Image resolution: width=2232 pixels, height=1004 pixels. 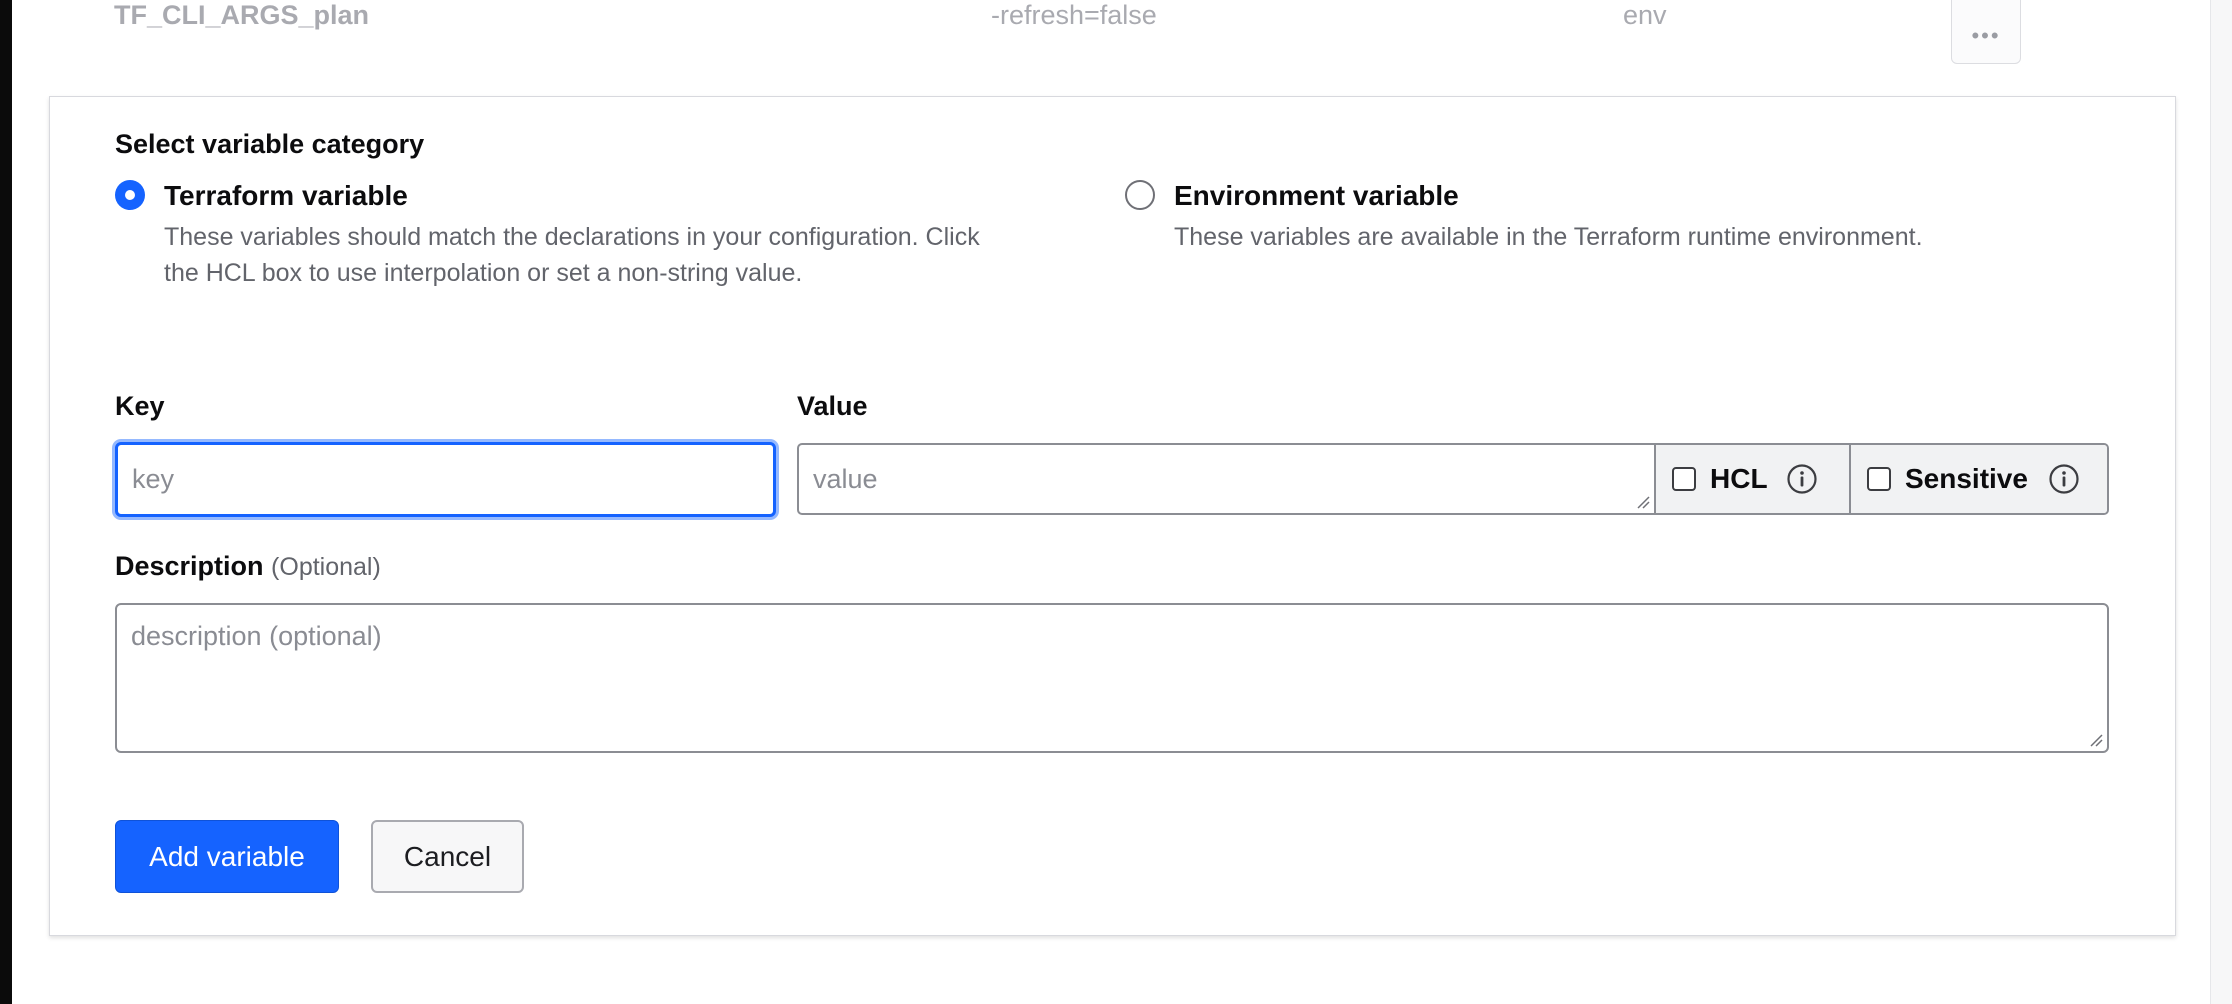 I want to click on key-label: Key, so click(x=140, y=406).